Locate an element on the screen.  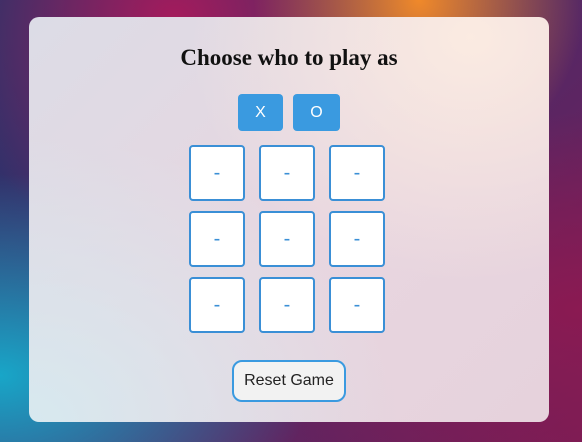
play-as-o-button: O is located at coordinates (316, 112).